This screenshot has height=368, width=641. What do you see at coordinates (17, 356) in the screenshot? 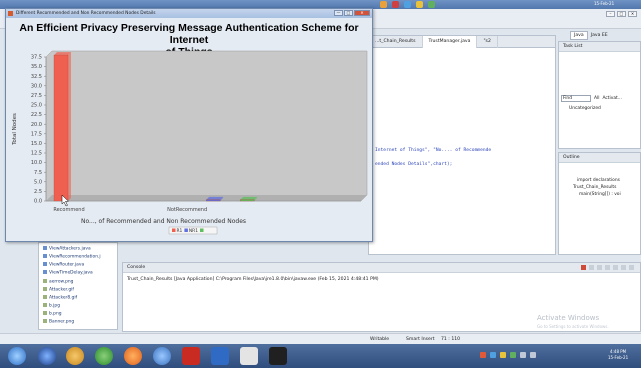
I see `start-button` at bounding box center [17, 356].